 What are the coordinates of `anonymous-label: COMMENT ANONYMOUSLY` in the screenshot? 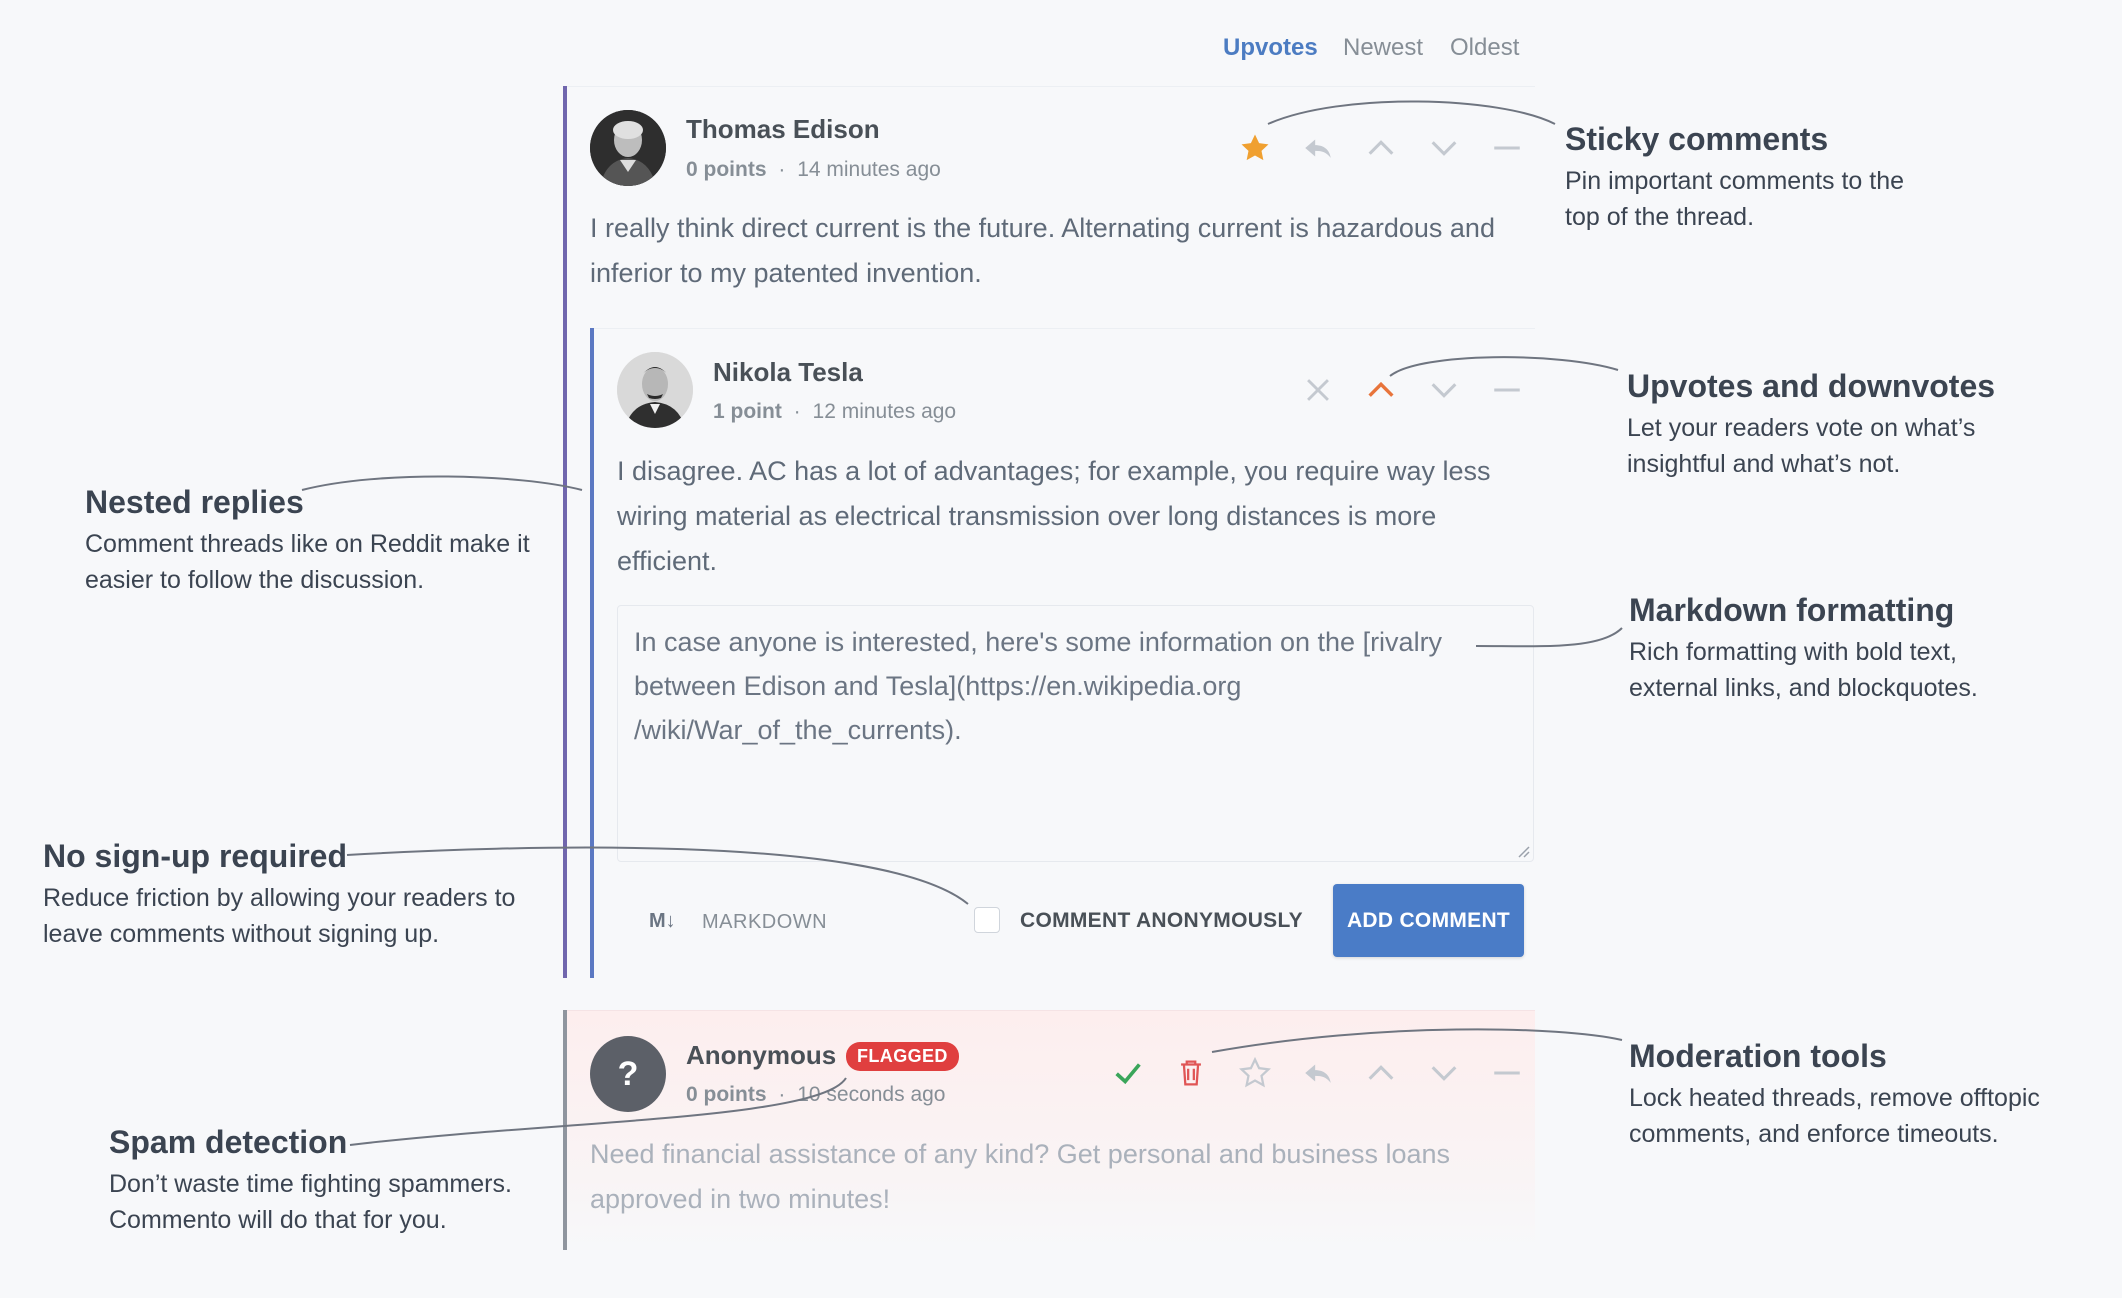 It's located at (1161, 921).